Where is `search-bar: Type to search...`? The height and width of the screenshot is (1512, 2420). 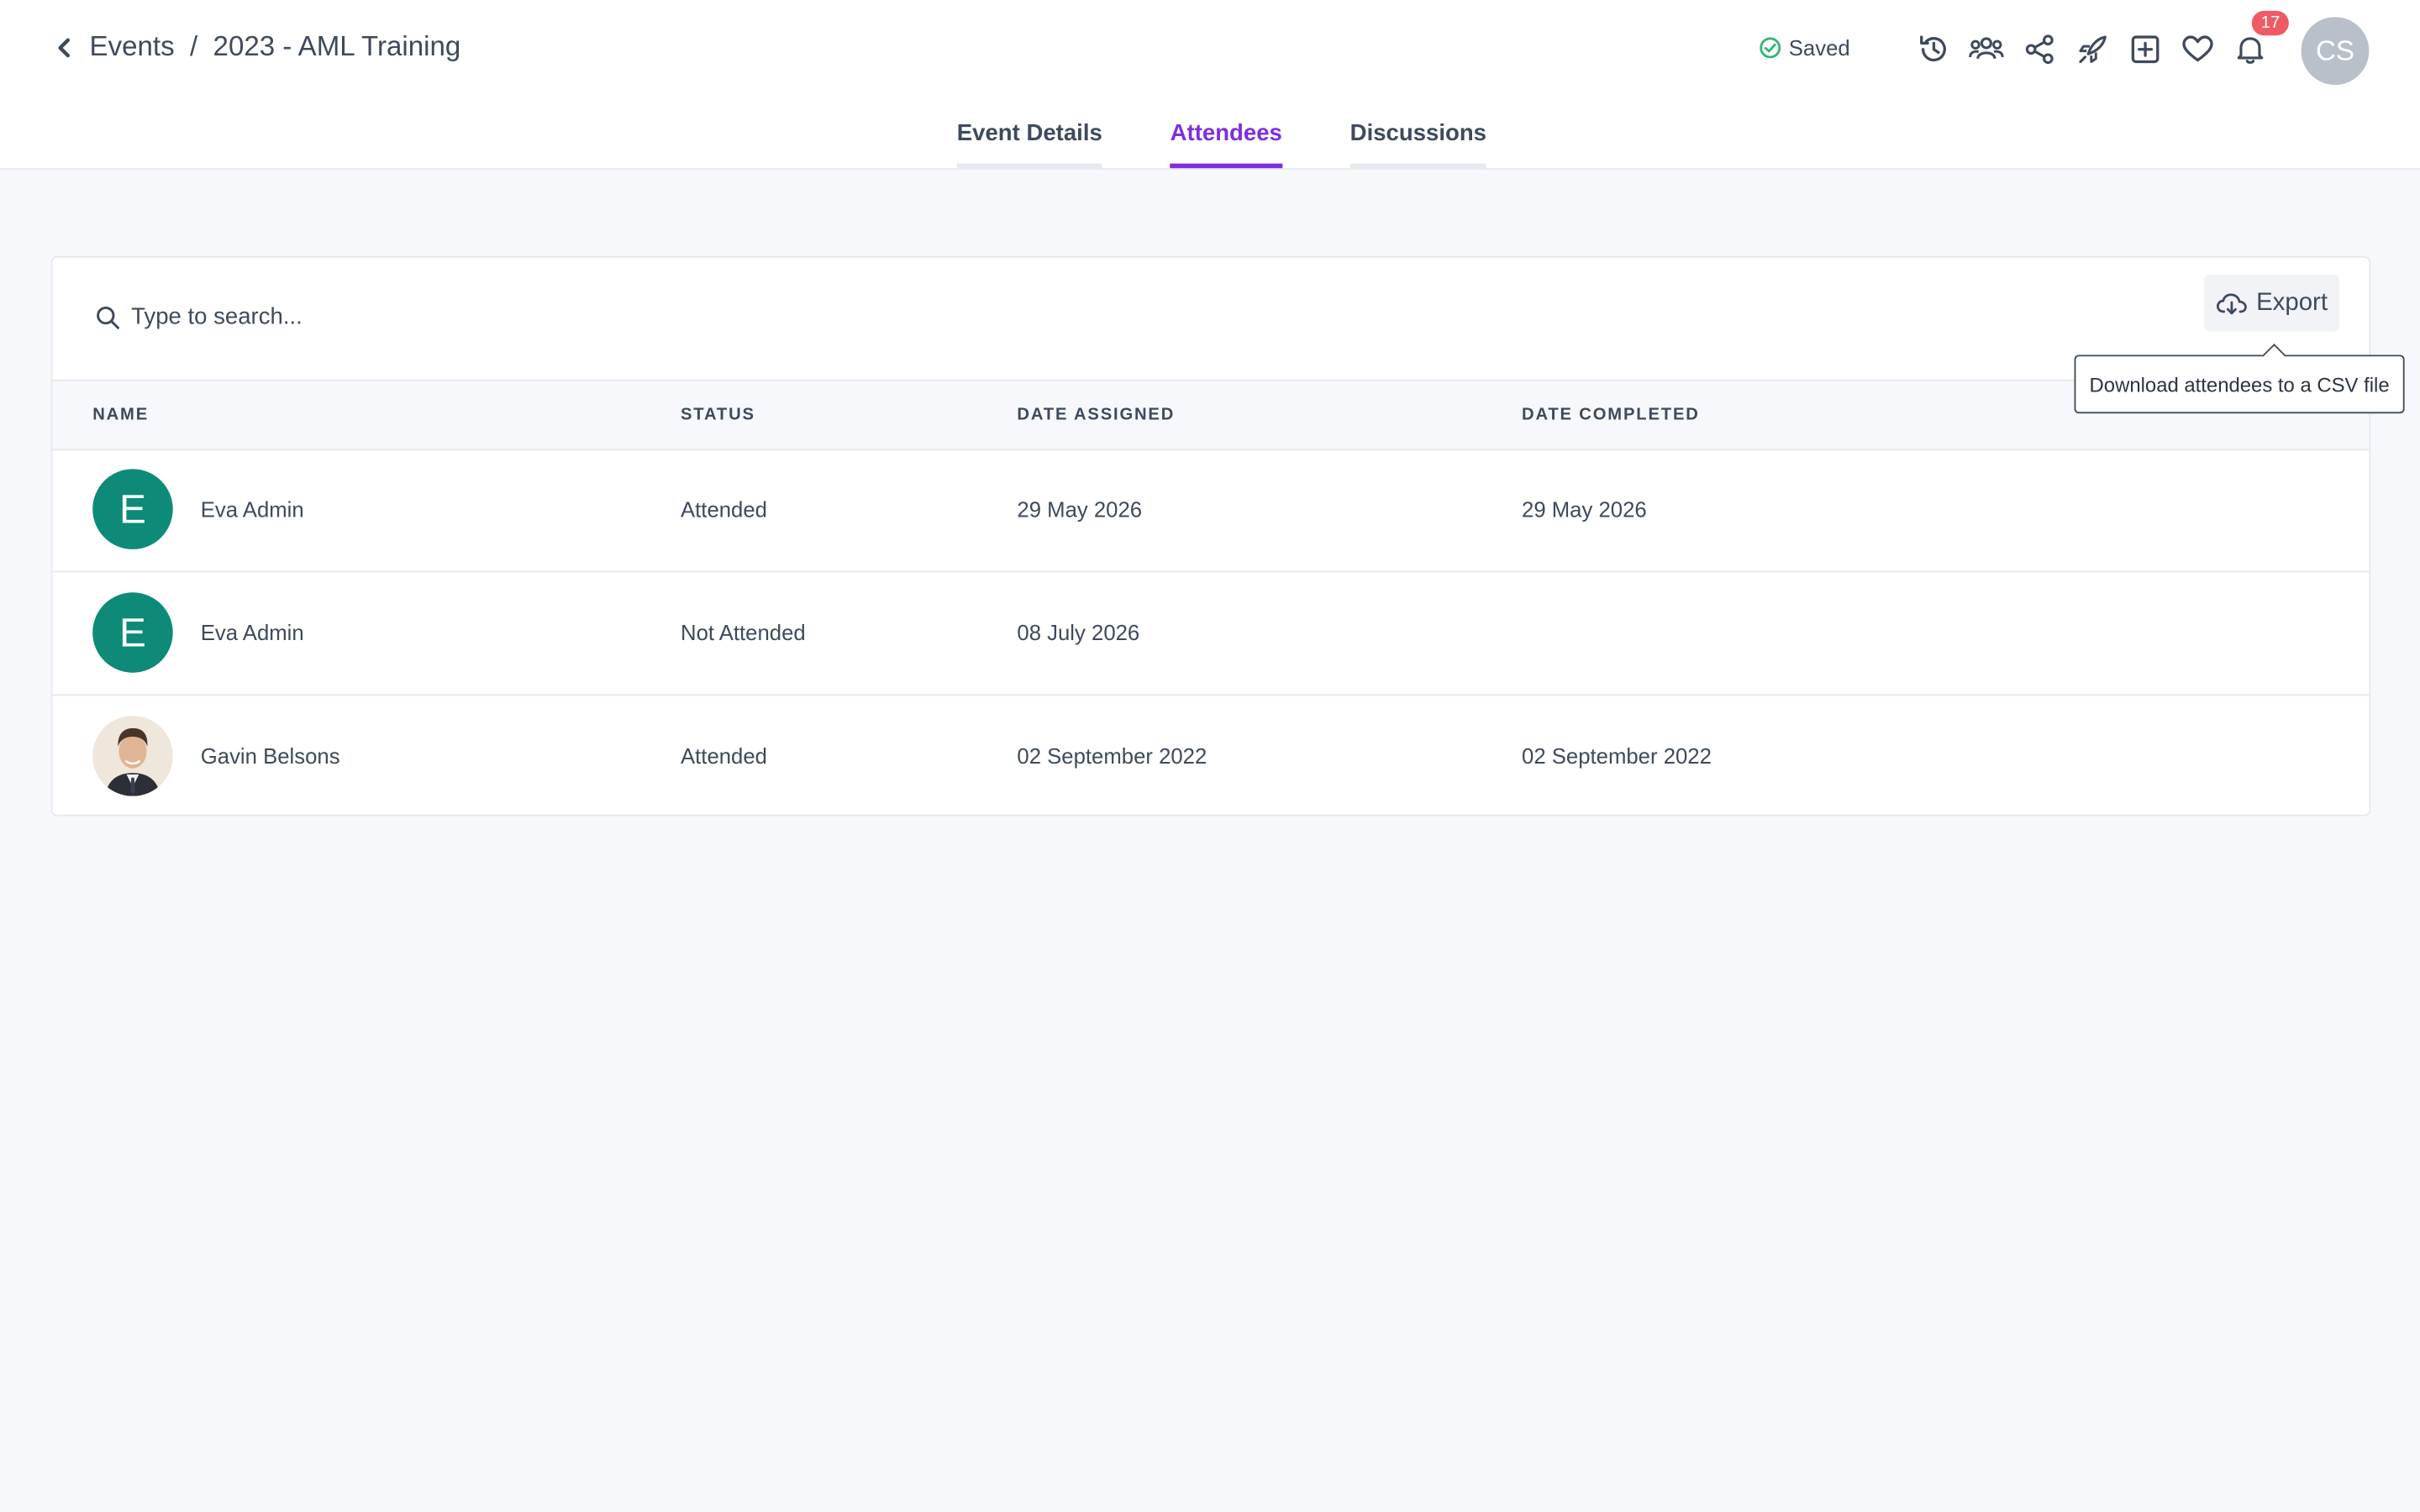 search-bar: Type to search... is located at coordinates (199, 317).